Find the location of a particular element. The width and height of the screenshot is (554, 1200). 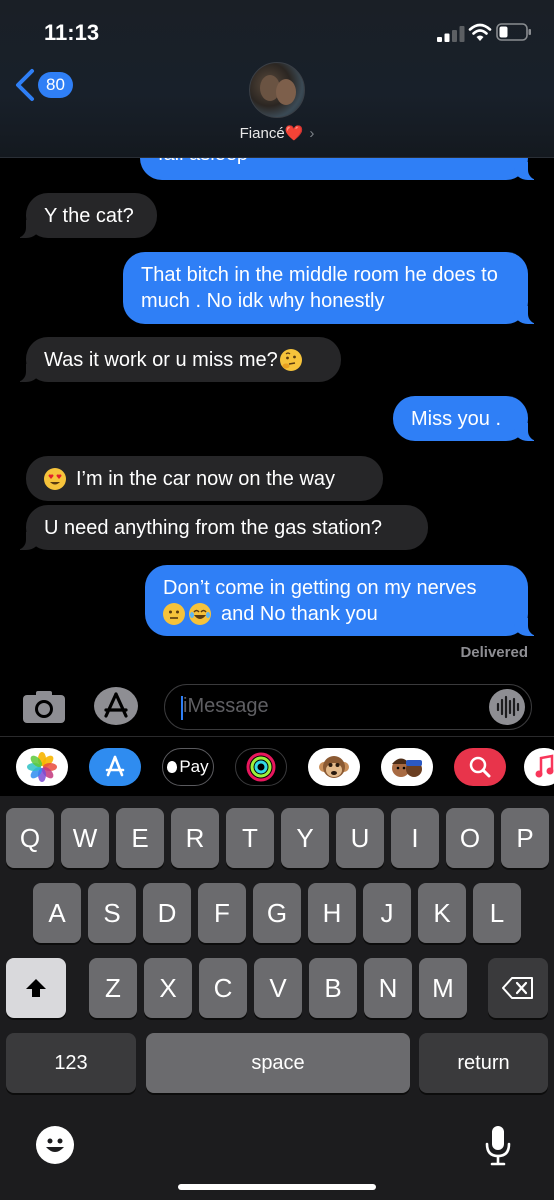

camera-icon is located at coordinates (44, 707).